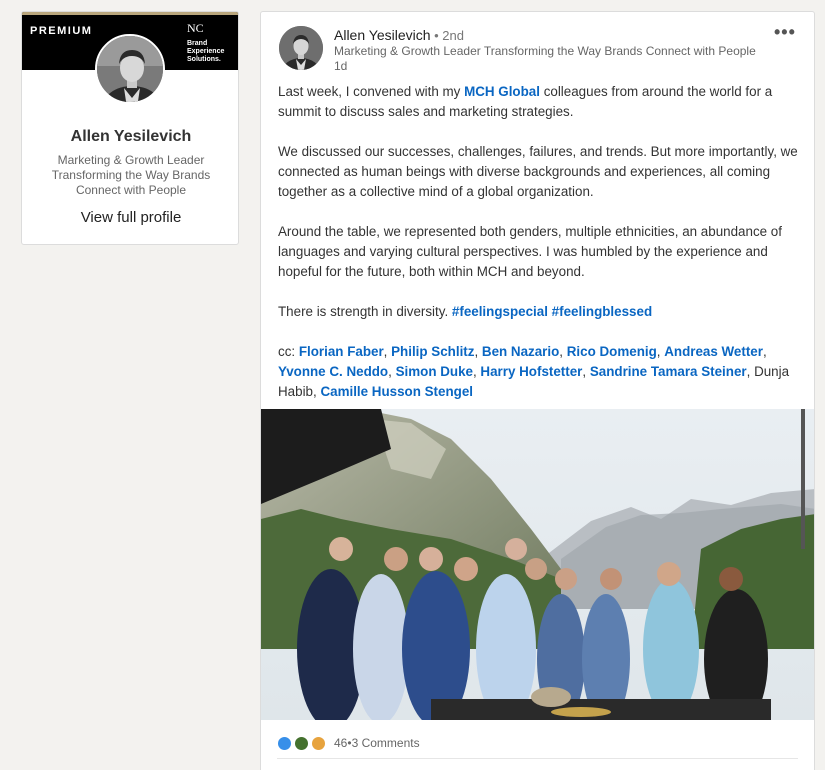 This screenshot has height=770, width=825. I want to click on author-name: Allen Yesilevich, so click(382, 35).